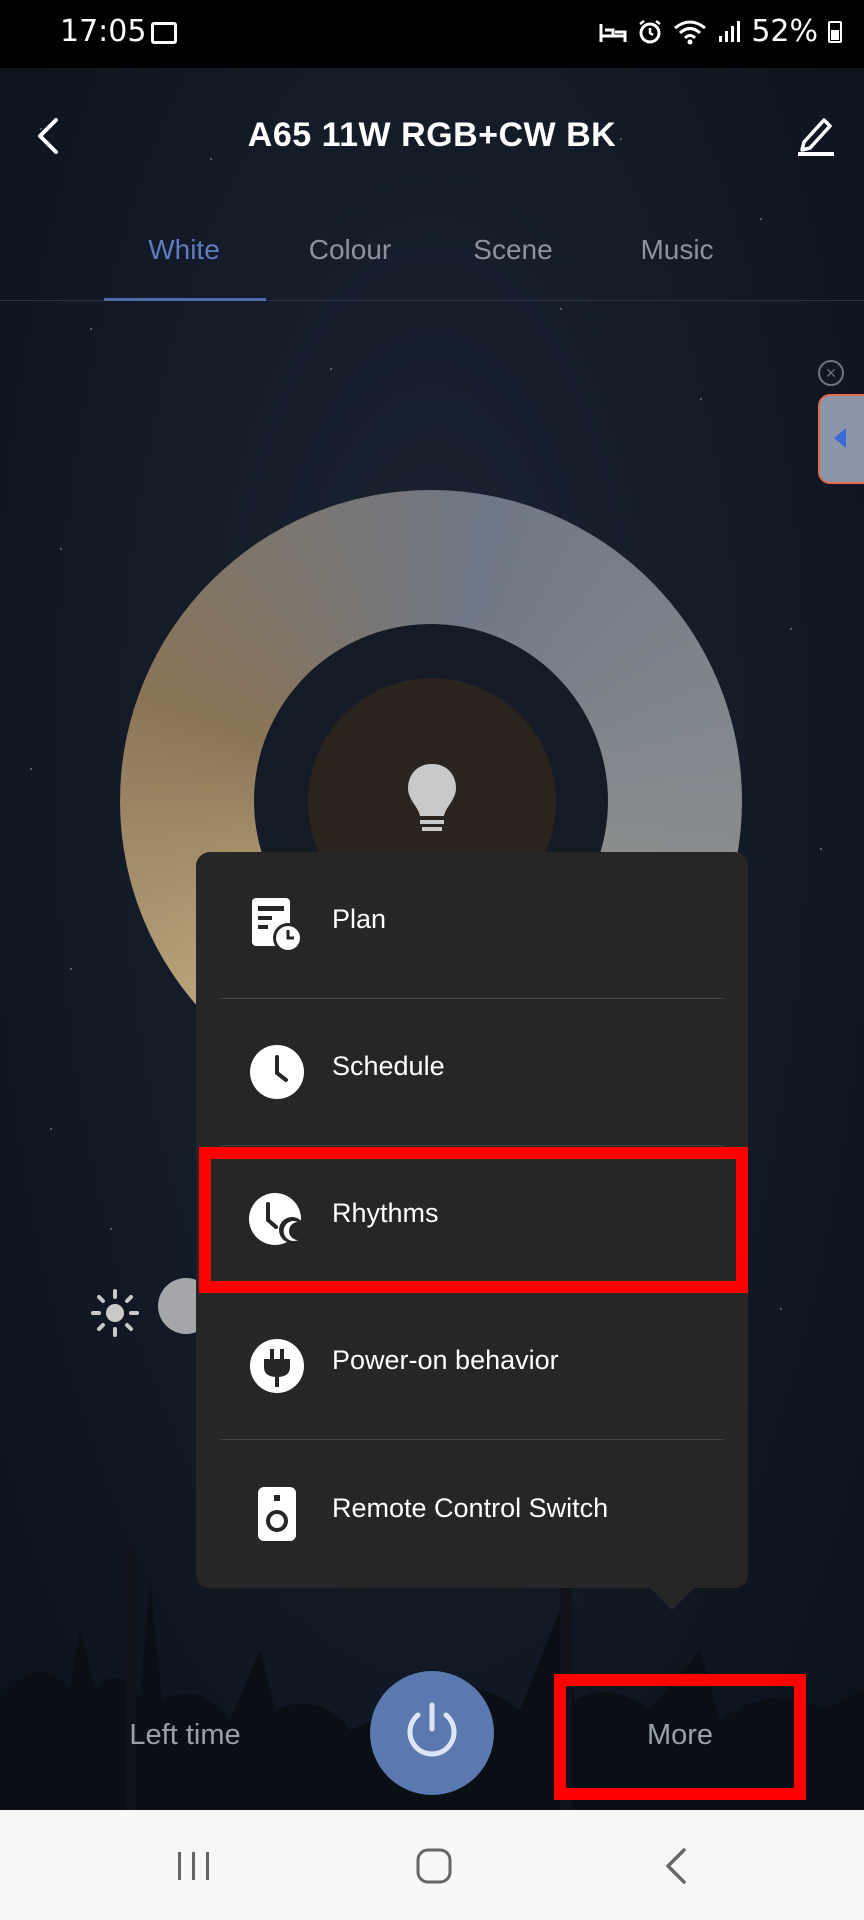  What do you see at coordinates (677, 250) in the screenshot?
I see `tab-music: Music` at bounding box center [677, 250].